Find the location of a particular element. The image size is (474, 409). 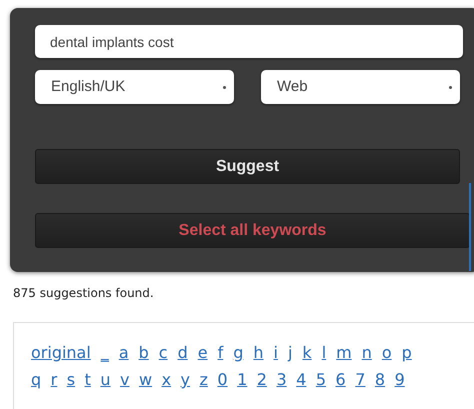

index-link: a is located at coordinates (123, 353).